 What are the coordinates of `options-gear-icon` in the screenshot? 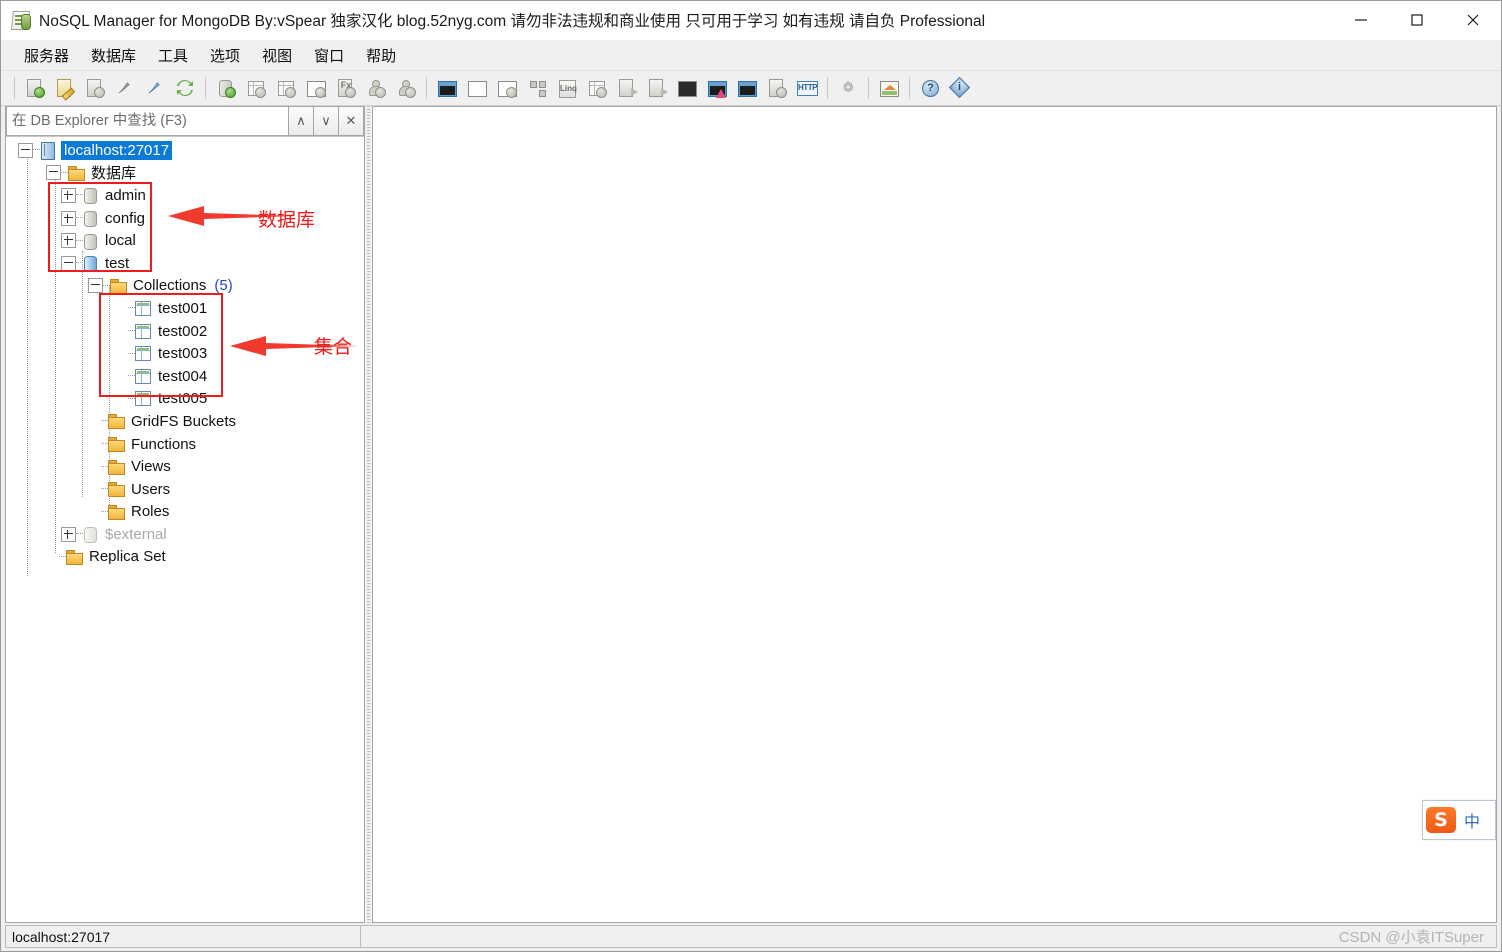 It's located at (848, 88).